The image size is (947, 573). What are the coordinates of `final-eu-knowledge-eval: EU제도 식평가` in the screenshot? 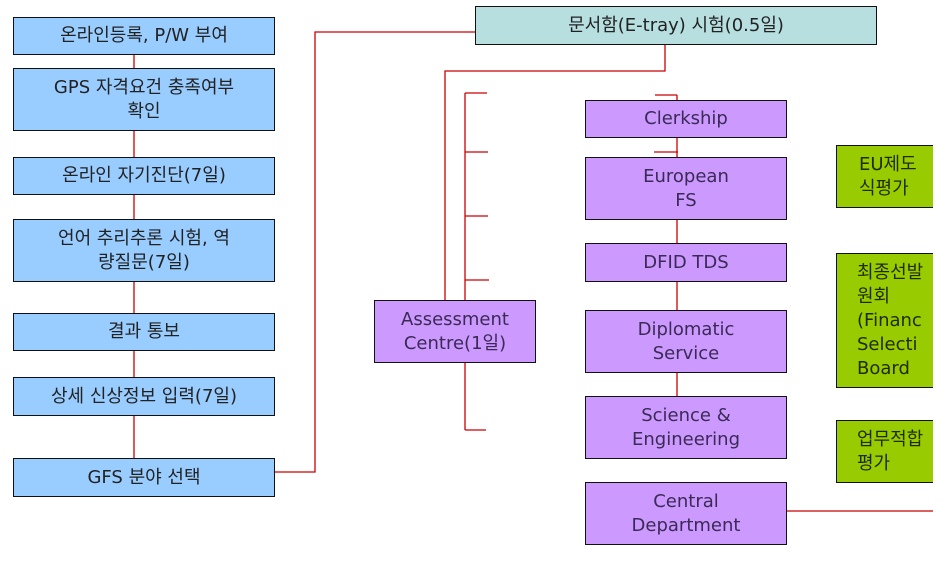 It's located at (891, 176).